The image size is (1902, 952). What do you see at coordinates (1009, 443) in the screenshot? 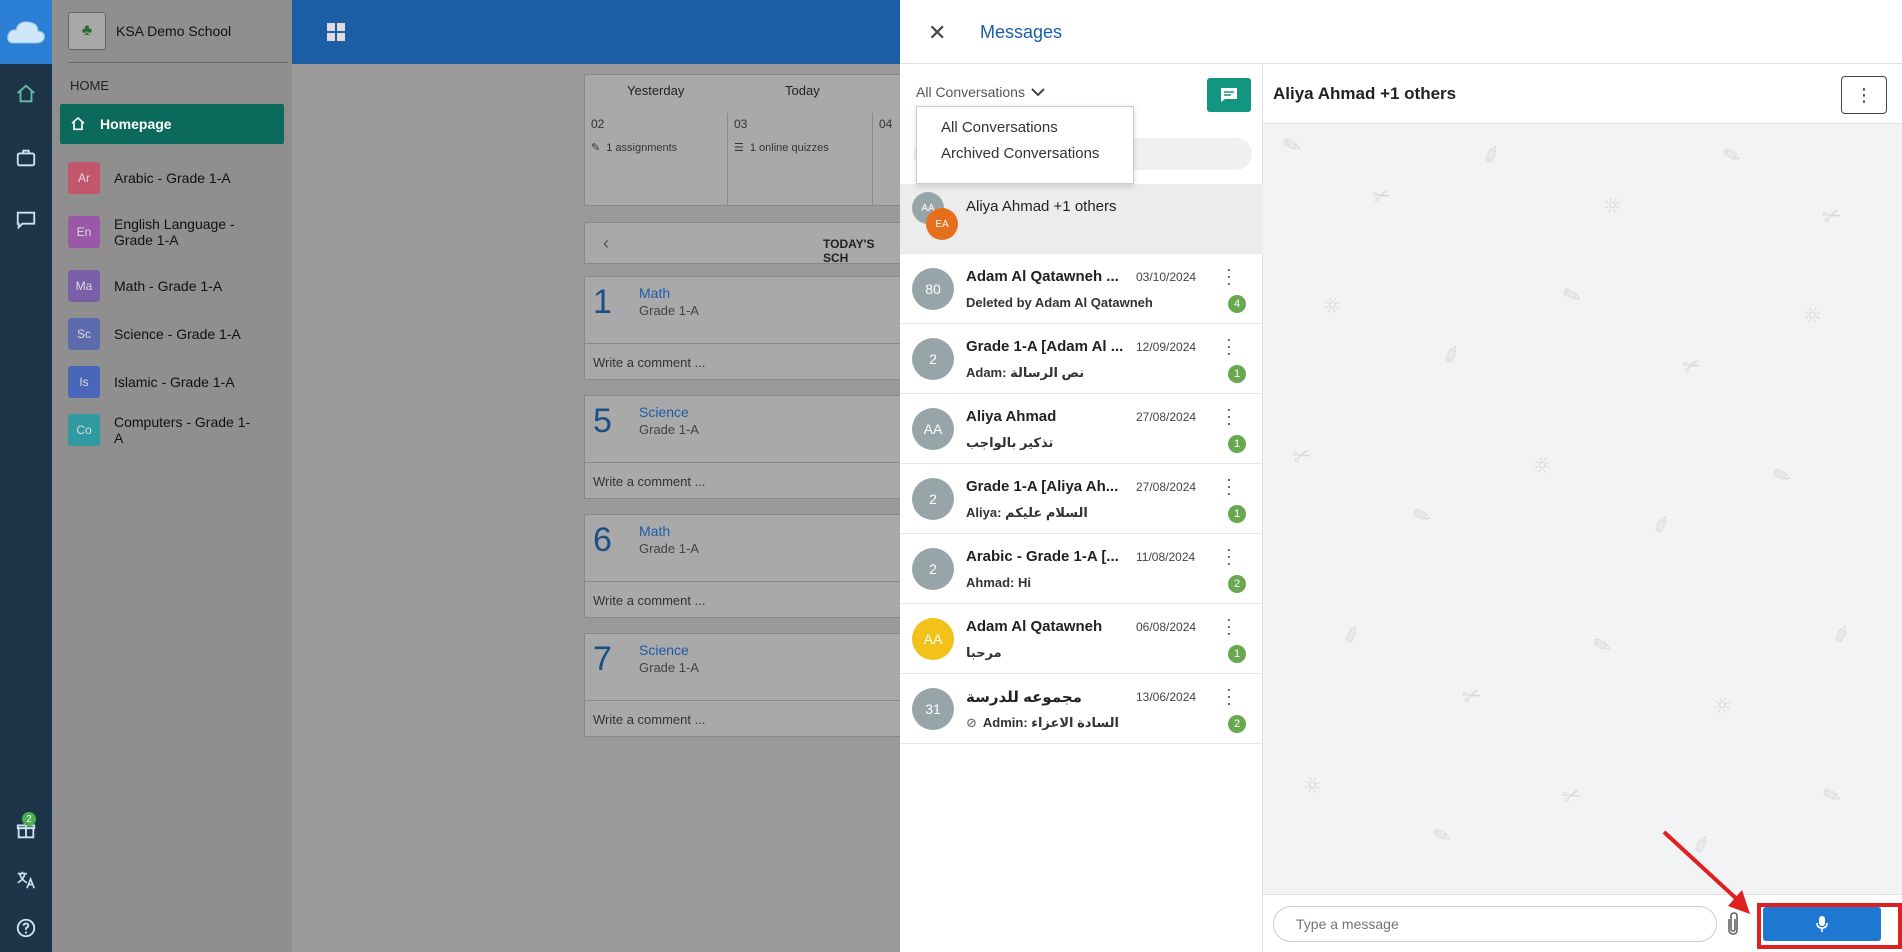
I see `conversation-preview-row: تذكير بالواجب` at bounding box center [1009, 443].